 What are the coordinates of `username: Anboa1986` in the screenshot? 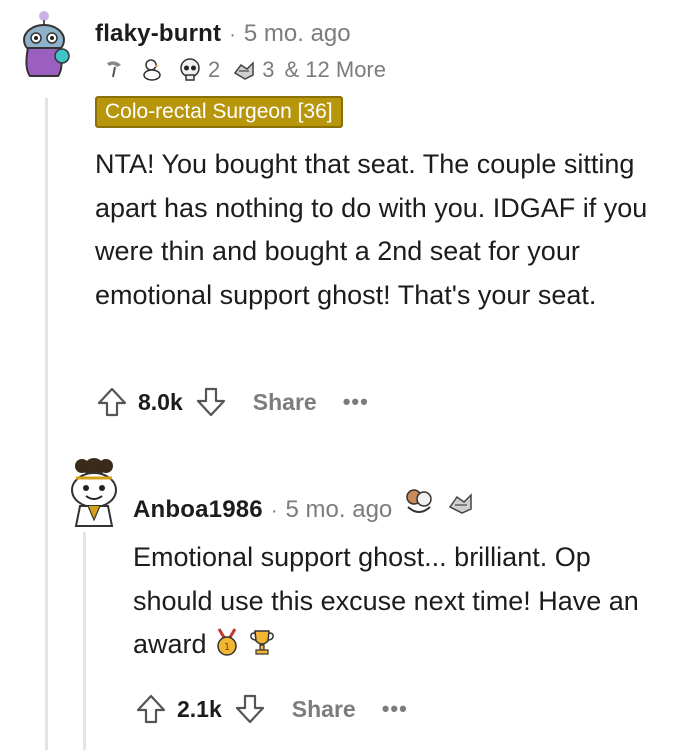 It's located at (198, 510).